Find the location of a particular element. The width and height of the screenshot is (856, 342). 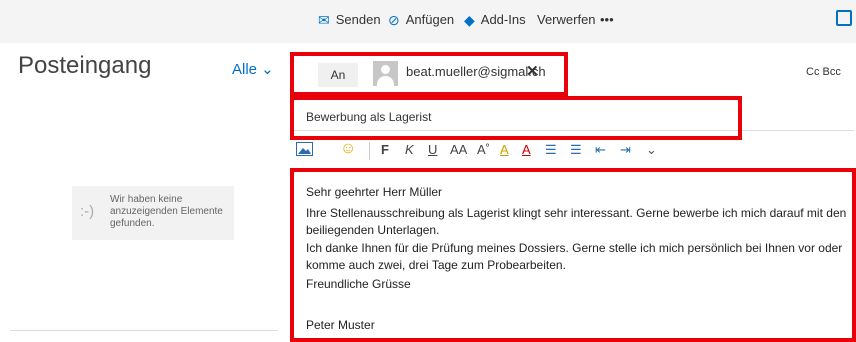

italic-button: K is located at coordinates (409, 149).